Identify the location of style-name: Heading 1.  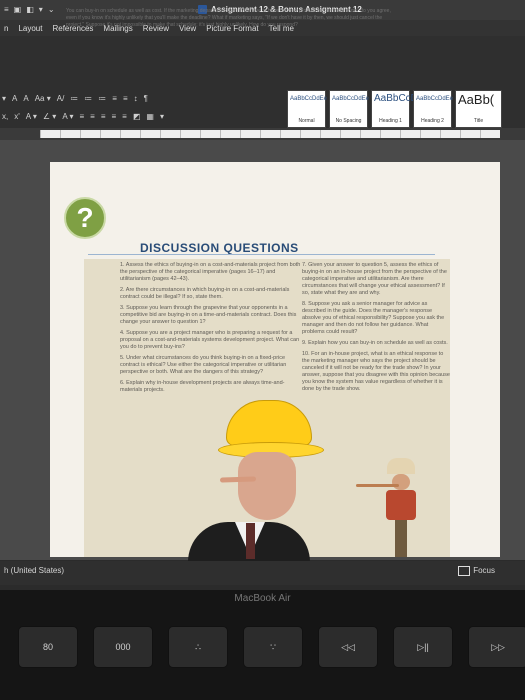
(390, 121).